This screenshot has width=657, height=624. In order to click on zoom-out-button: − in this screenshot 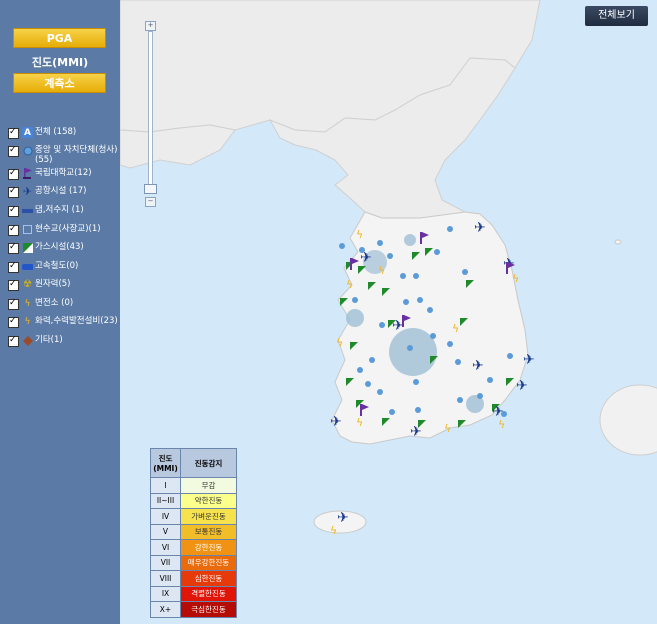, I will do `click(150, 202)`.